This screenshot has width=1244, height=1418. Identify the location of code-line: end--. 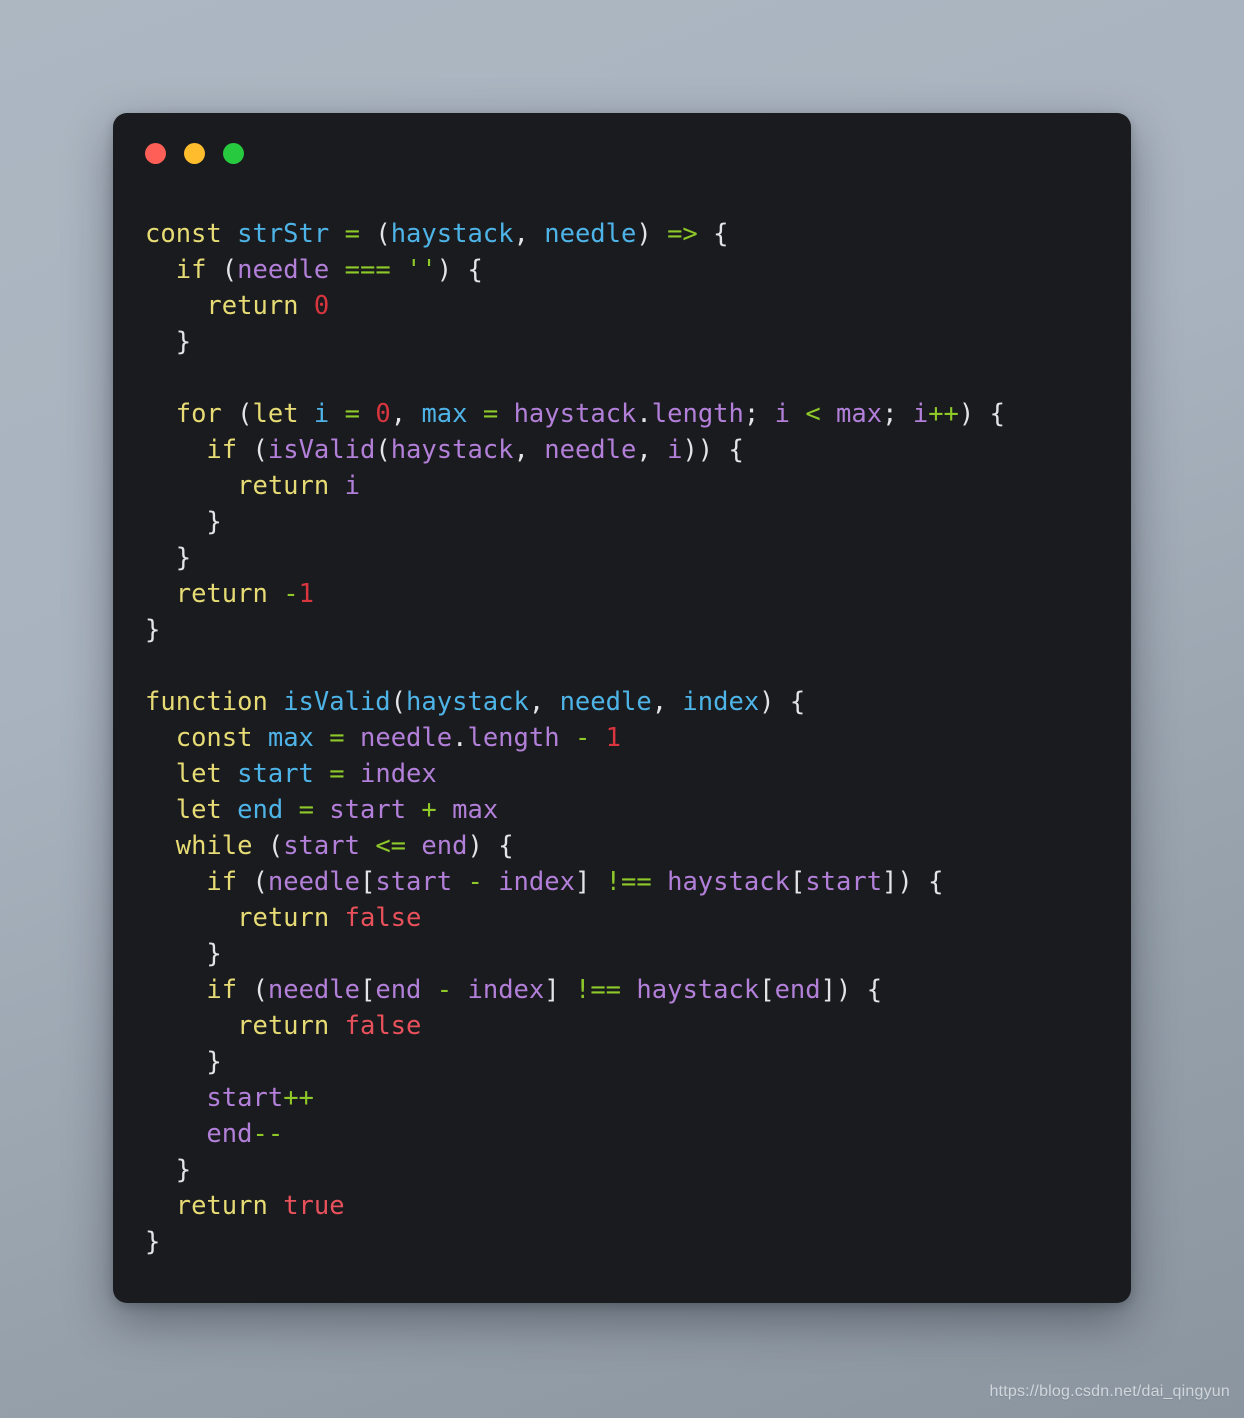
(245, 1134).